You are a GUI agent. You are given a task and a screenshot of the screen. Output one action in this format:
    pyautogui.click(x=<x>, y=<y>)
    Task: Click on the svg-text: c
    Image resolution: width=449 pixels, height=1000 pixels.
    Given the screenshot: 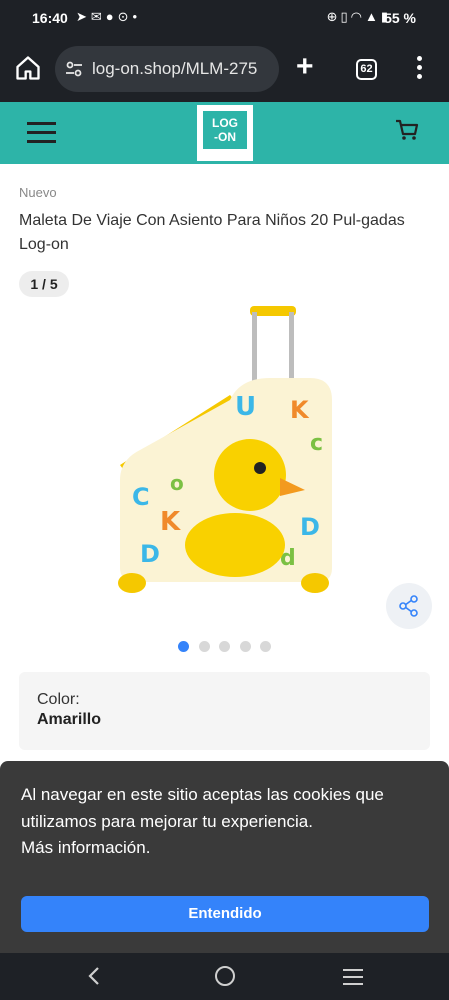 What is the action you would take?
    pyautogui.click(x=316, y=443)
    